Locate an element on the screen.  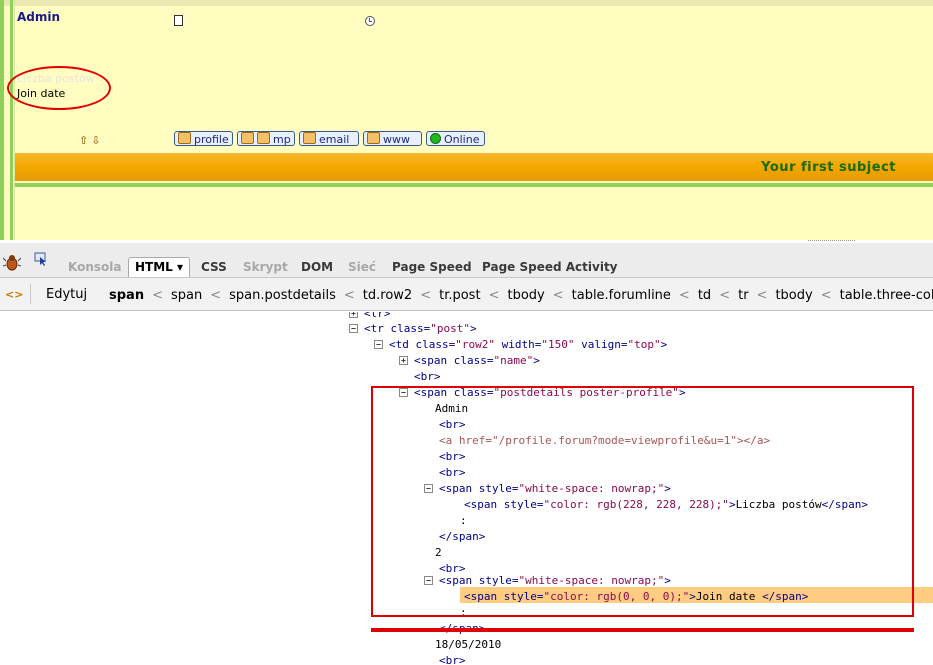
email-icon is located at coordinates (309, 138).